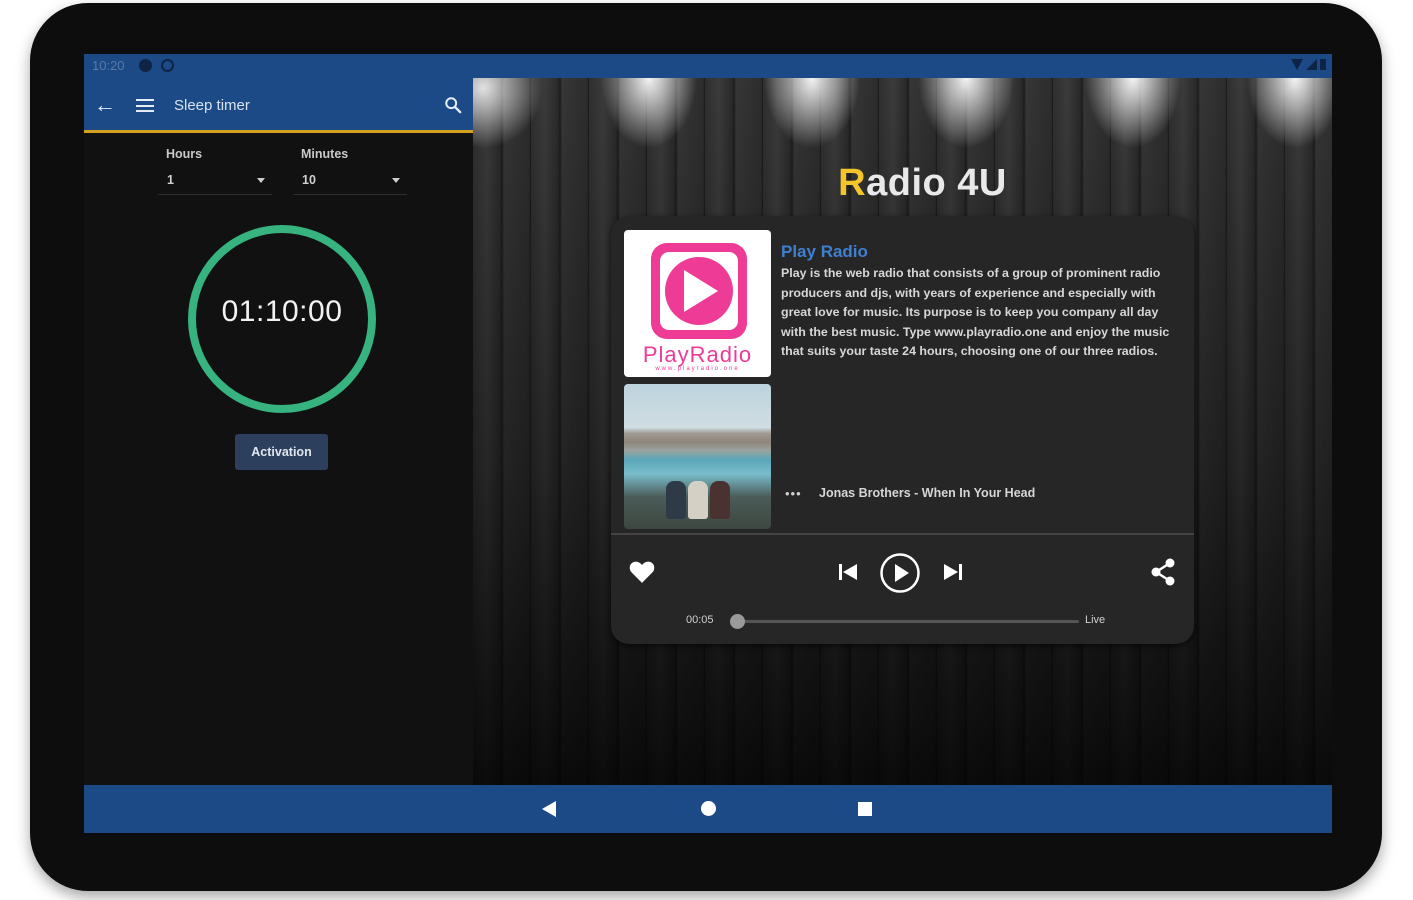 This screenshot has height=900, width=1413. Describe the element at coordinates (1323, 64) in the screenshot. I see `battery-icon` at that location.